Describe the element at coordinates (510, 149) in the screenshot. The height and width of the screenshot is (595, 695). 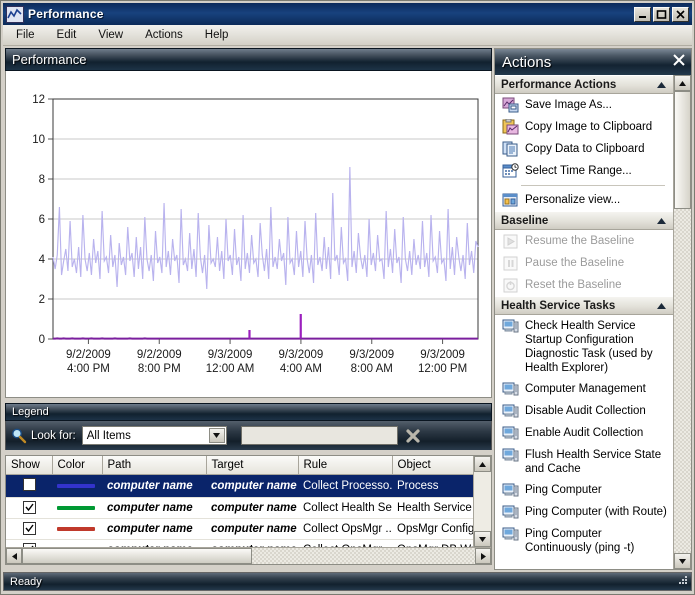
I see `copy-data-clipboard-icon` at that location.